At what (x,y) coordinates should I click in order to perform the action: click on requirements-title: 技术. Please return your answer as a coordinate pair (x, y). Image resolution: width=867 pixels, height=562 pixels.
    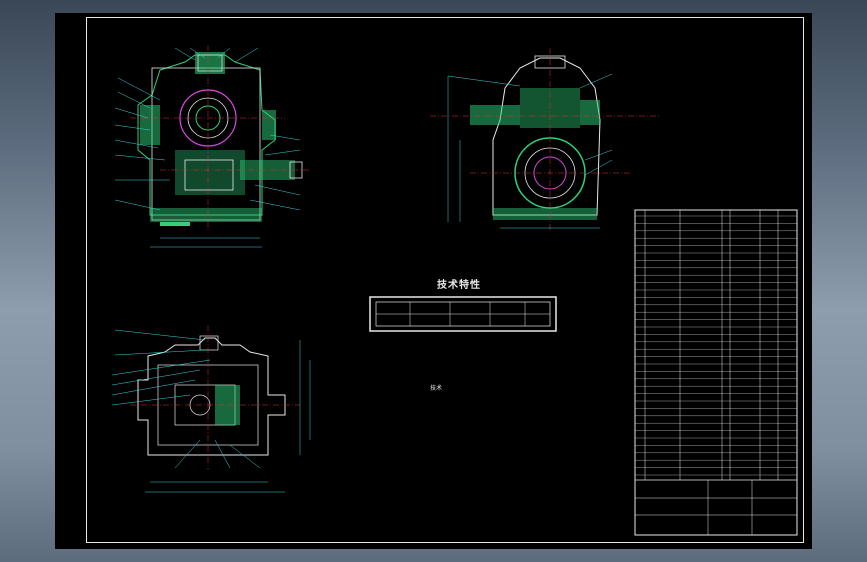
    Looking at the image, I should click on (436, 388).